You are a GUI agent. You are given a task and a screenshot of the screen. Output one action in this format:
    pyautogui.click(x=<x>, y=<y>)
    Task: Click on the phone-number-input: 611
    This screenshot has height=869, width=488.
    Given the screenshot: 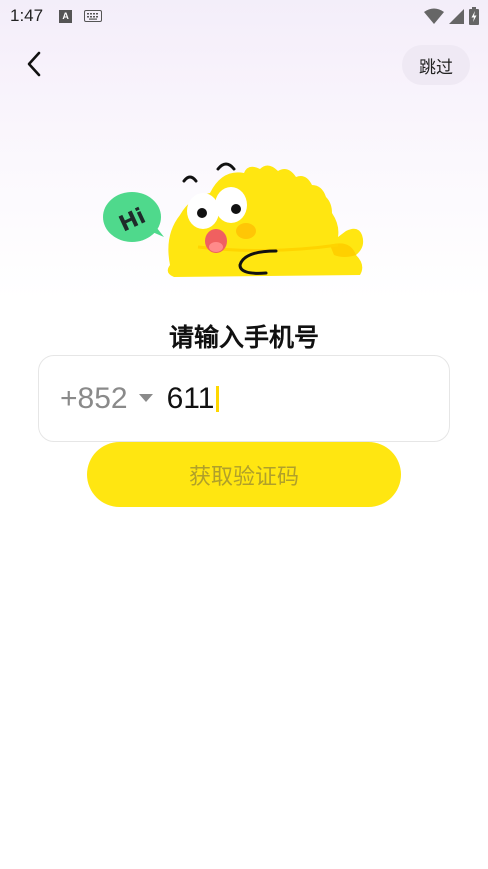 What is the action you would take?
    pyautogui.click(x=193, y=399)
    